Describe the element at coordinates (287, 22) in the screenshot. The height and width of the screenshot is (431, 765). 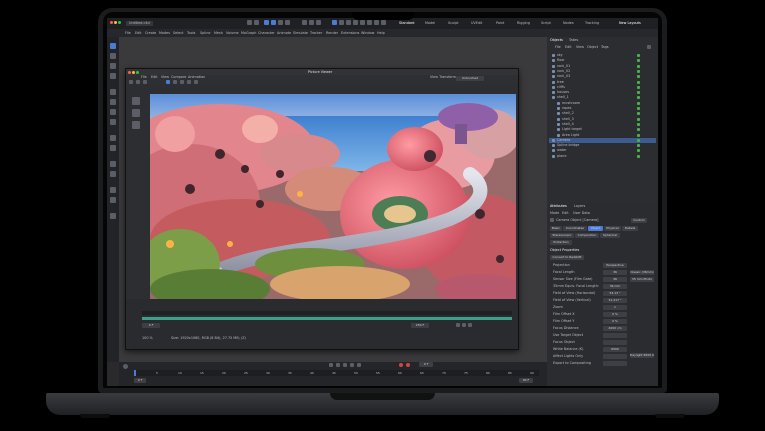
I see `rotate-tool-icon` at that location.